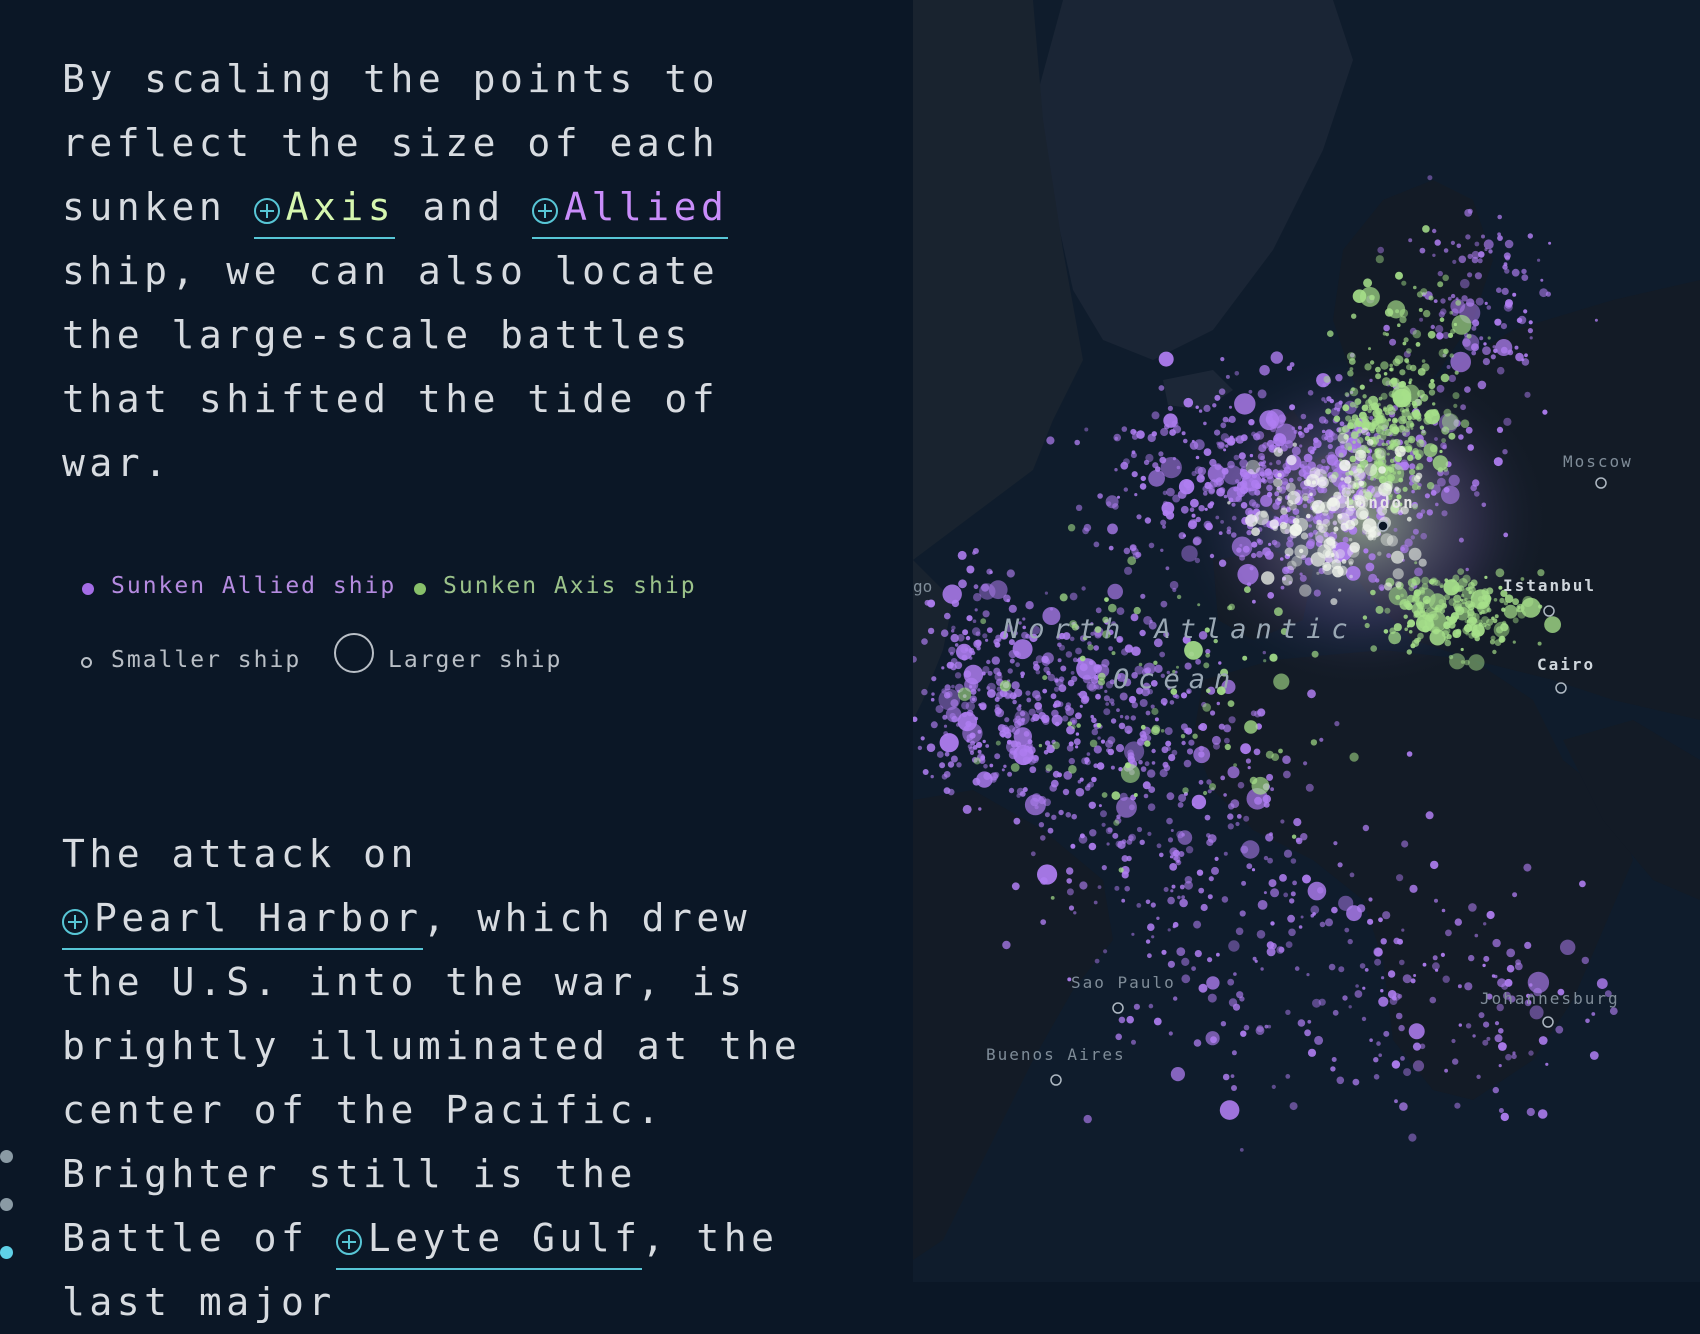 The height and width of the screenshot is (1334, 1700). Describe the element at coordinates (242, 920) in the screenshot. I see `pearl-harbor-link: Pearl Harbor` at that location.